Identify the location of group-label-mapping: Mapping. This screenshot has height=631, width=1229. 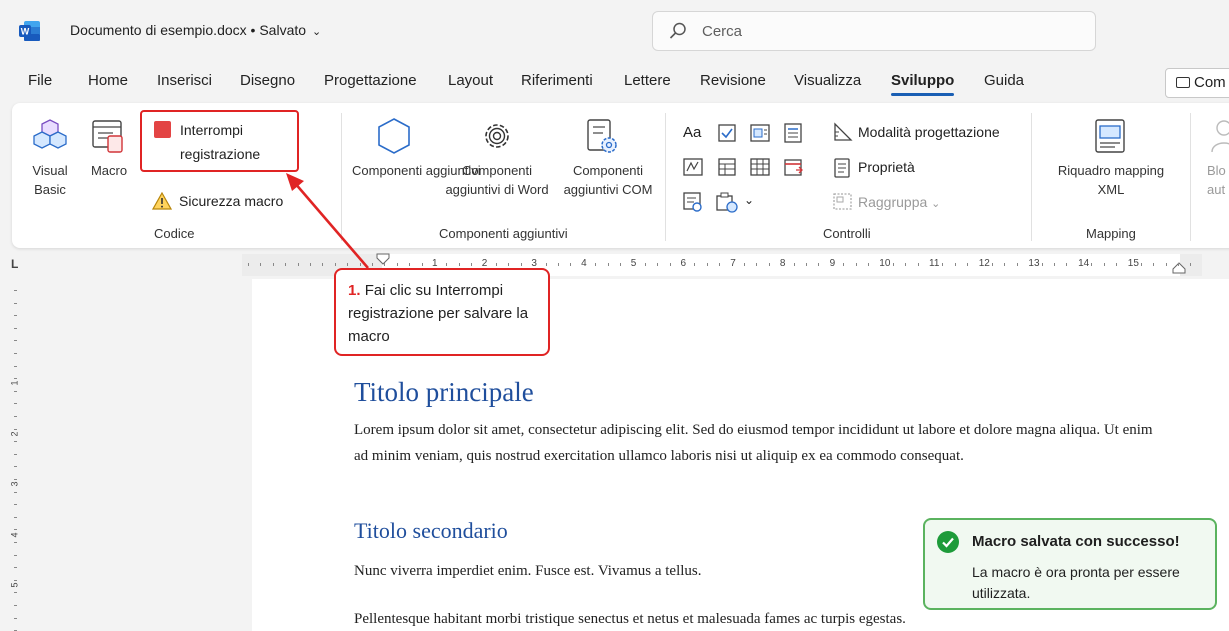
(1111, 233).